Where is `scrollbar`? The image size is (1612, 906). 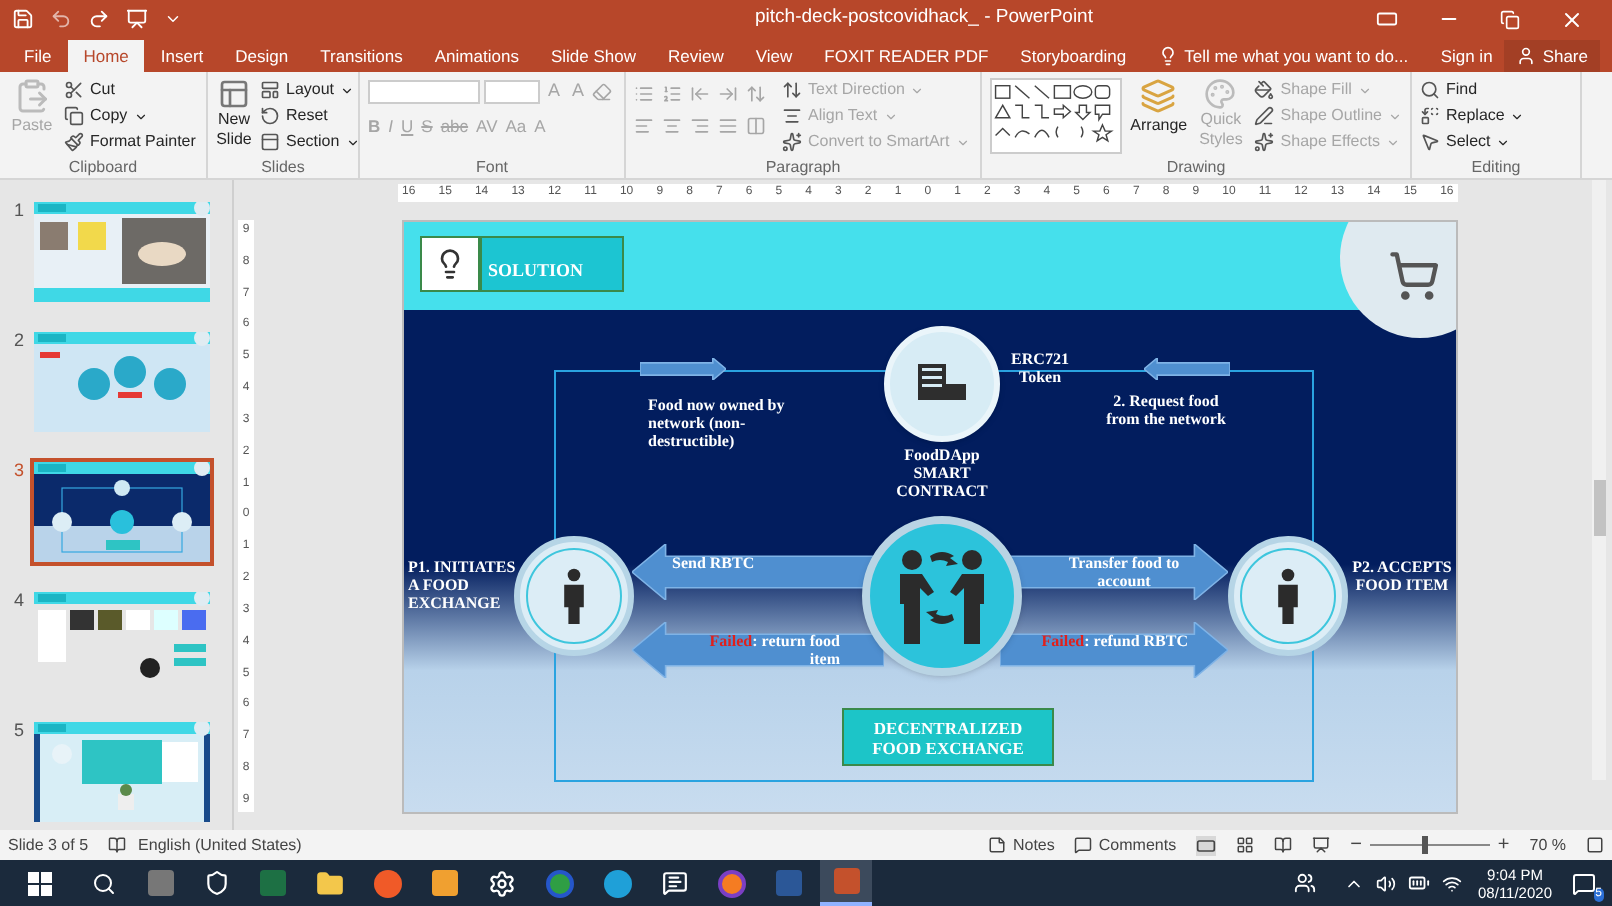 scrollbar is located at coordinates (1599, 480).